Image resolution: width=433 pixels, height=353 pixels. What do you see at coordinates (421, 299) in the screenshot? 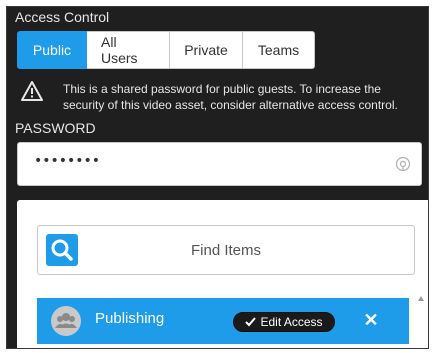
I see `scroll-up-arrow-icon` at bounding box center [421, 299].